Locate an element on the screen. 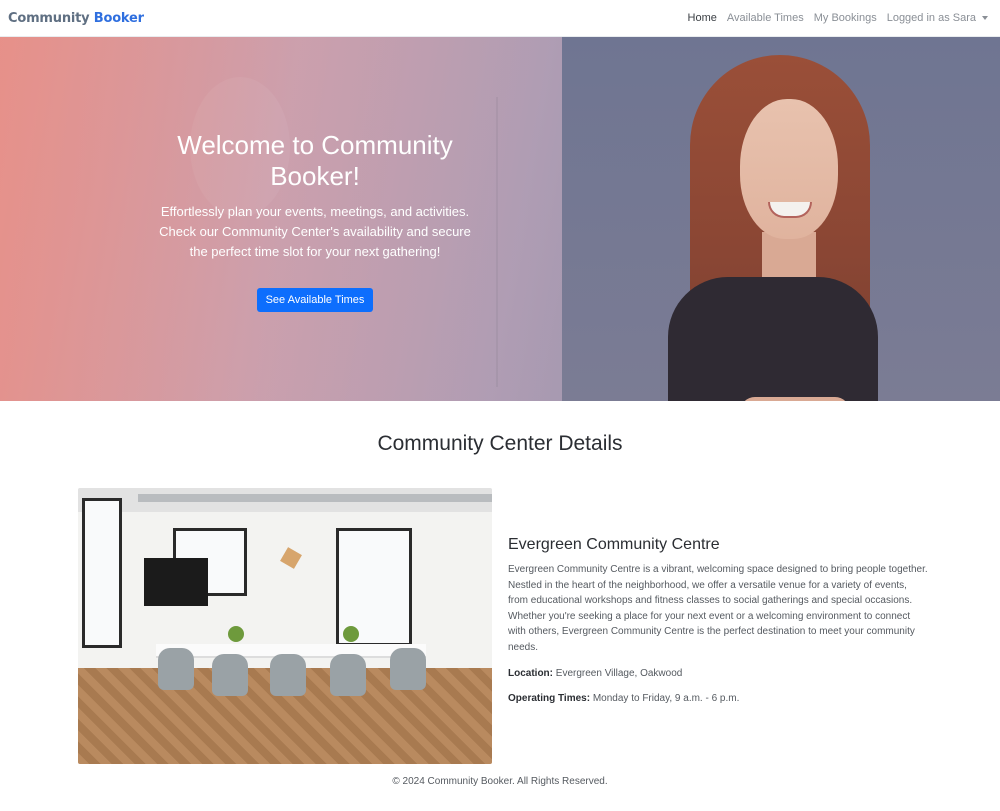  hero-title: Welcome to Community Booker! is located at coordinates (315, 160).